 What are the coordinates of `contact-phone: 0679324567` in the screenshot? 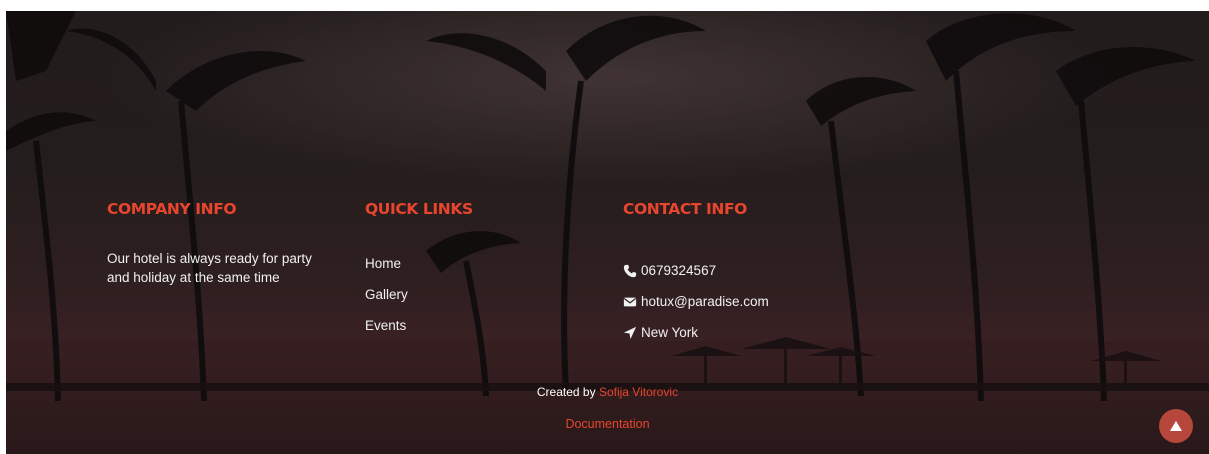 It's located at (679, 270).